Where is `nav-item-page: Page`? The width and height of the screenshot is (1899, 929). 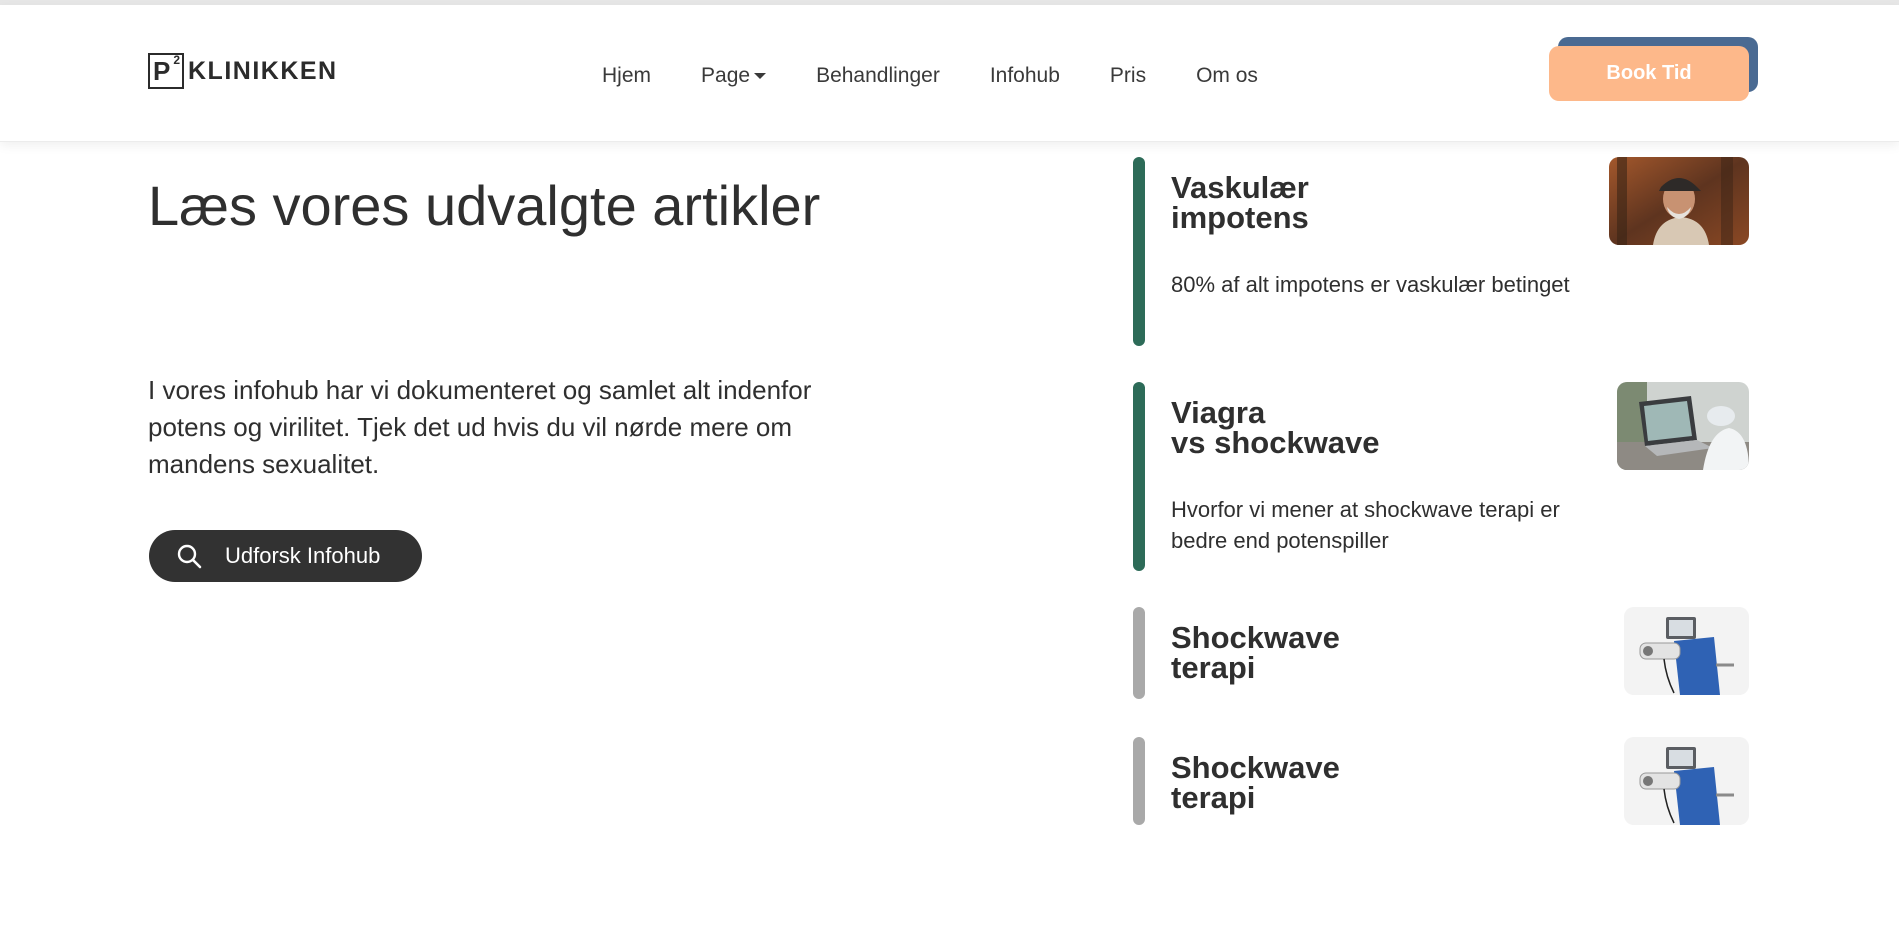
nav-item-page: Page is located at coordinates (734, 76).